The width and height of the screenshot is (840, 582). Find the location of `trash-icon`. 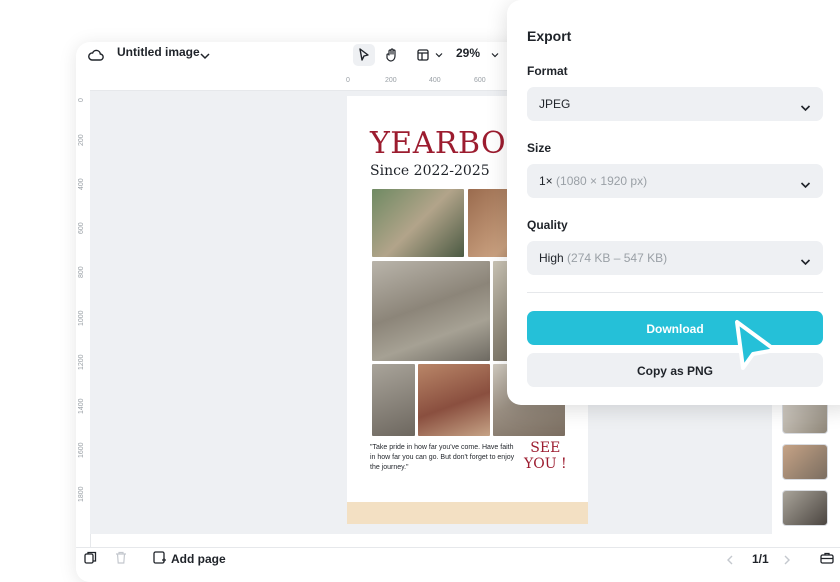

trash-icon is located at coordinates (121, 560).